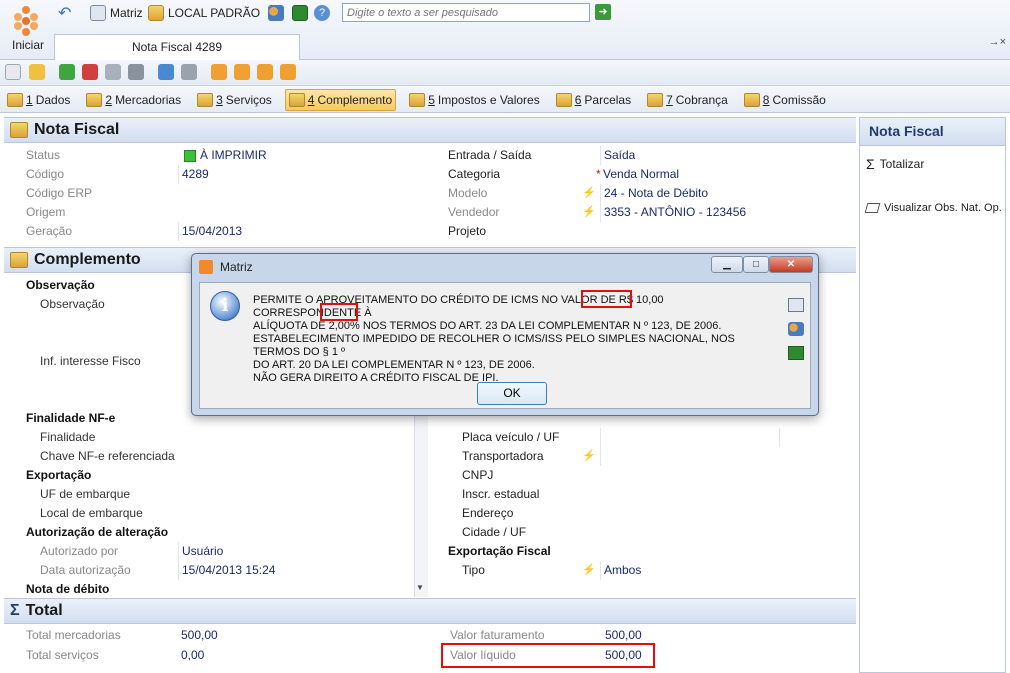  What do you see at coordinates (673, 212) in the screenshot?
I see `vendedor-value: 3353 - ANTÔNIO - 123456` at bounding box center [673, 212].